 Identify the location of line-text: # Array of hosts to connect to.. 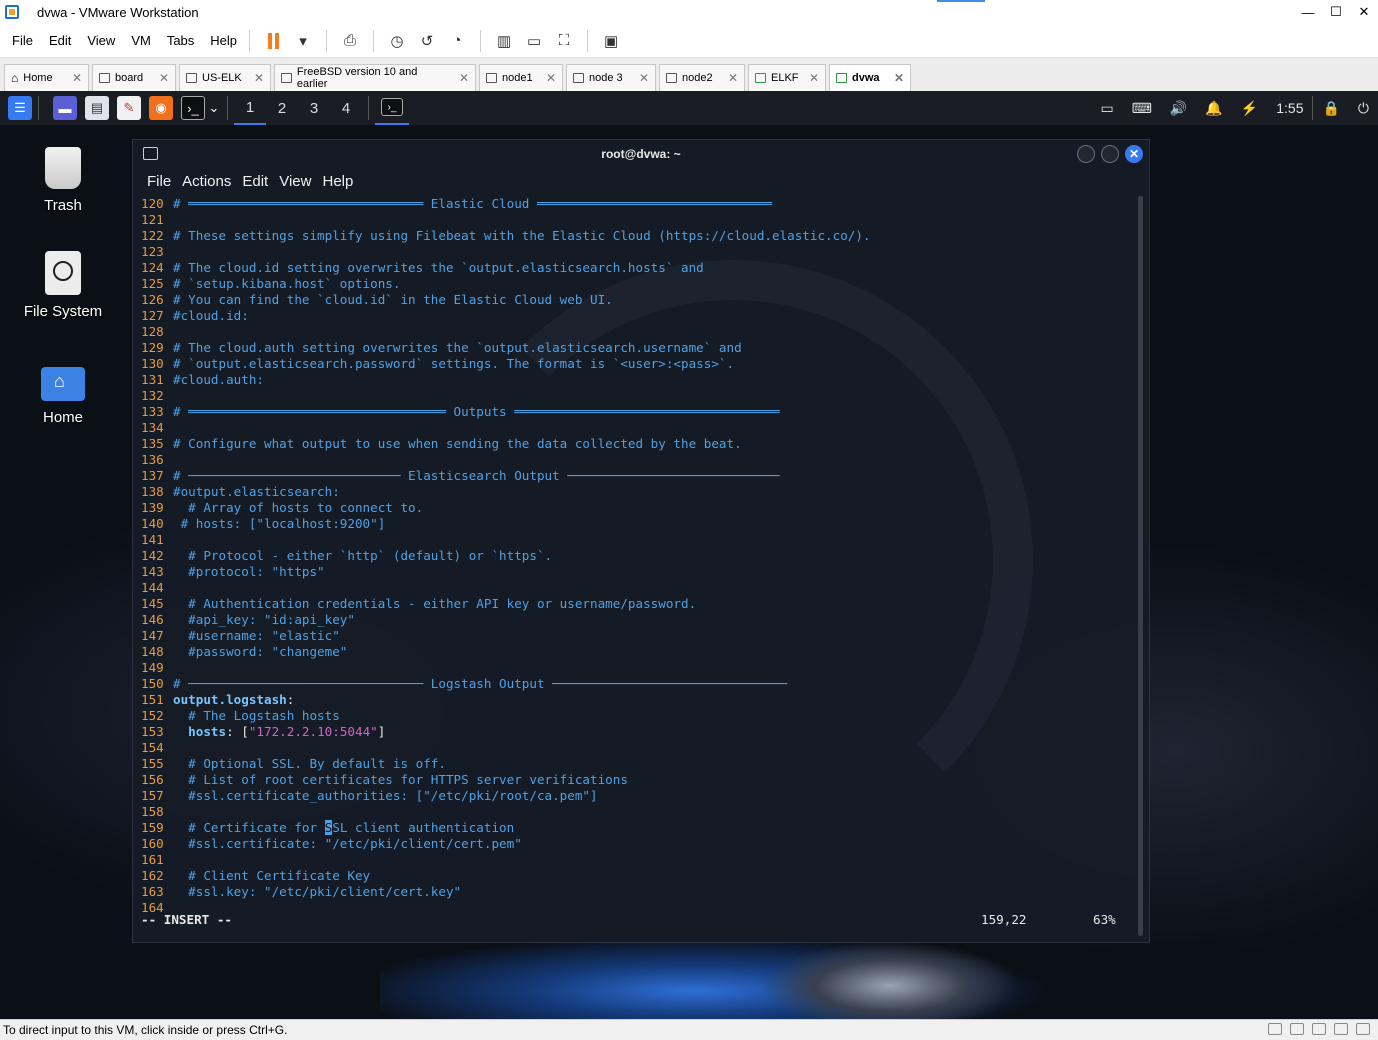
(298, 507).